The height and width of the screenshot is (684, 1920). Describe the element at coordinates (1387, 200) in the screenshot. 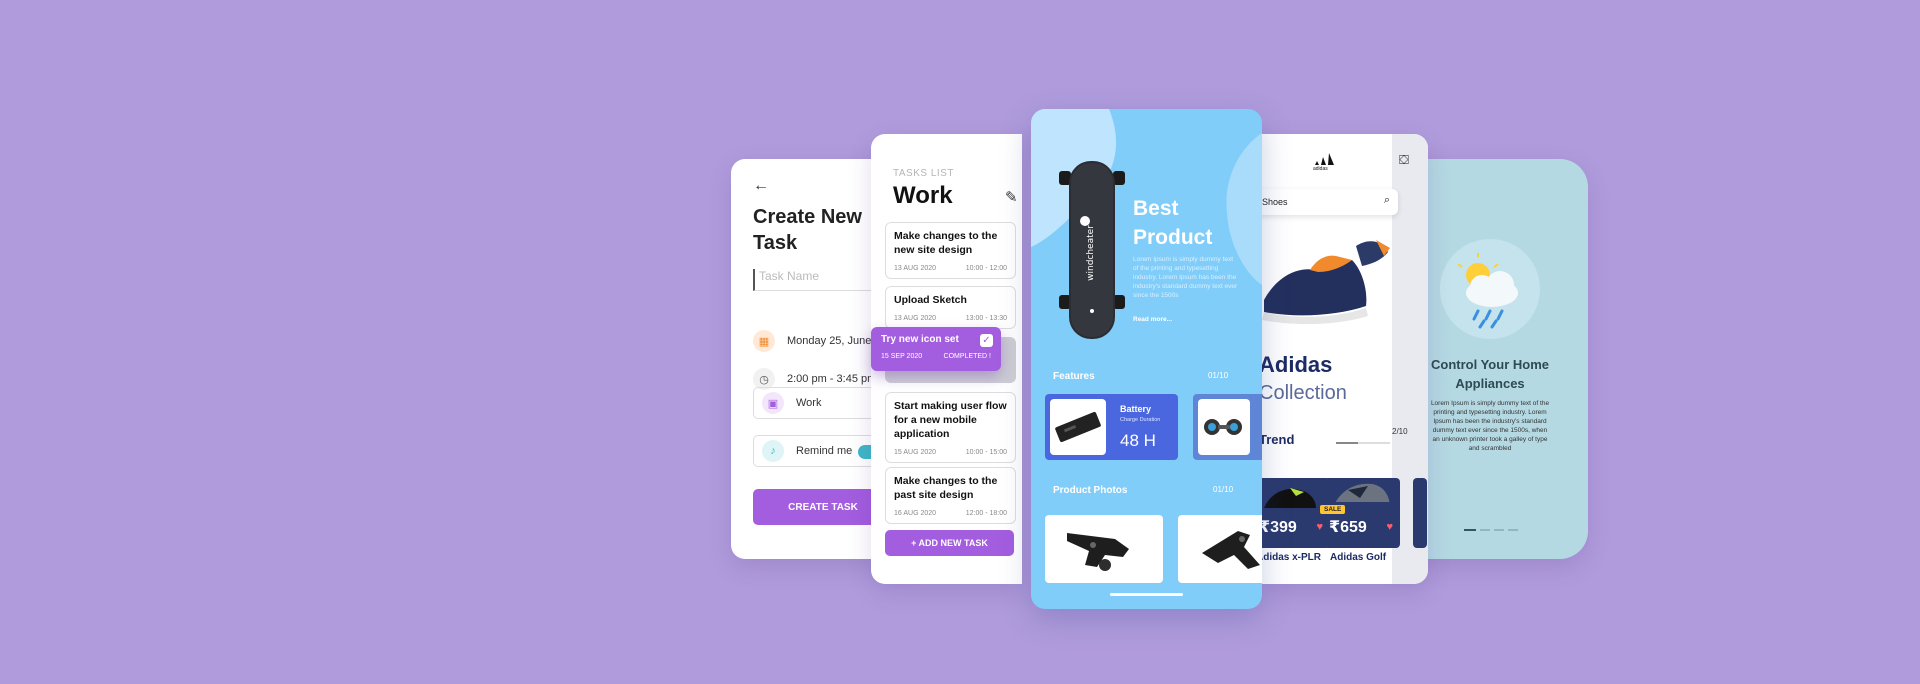

I see `search-icon: ⌕` at that location.